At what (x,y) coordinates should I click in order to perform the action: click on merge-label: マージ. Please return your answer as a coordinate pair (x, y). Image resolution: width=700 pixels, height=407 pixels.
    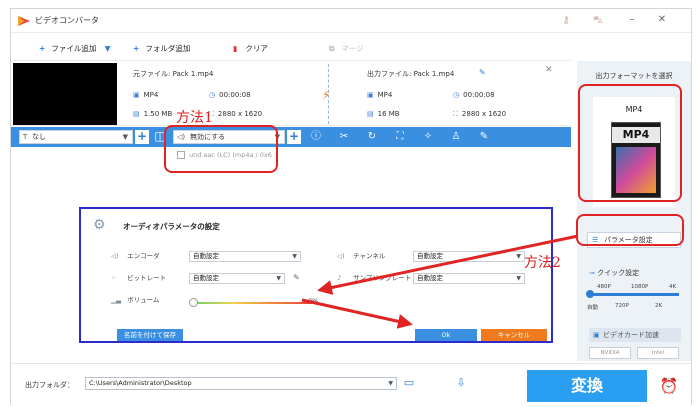
    Looking at the image, I should click on (352, 48).